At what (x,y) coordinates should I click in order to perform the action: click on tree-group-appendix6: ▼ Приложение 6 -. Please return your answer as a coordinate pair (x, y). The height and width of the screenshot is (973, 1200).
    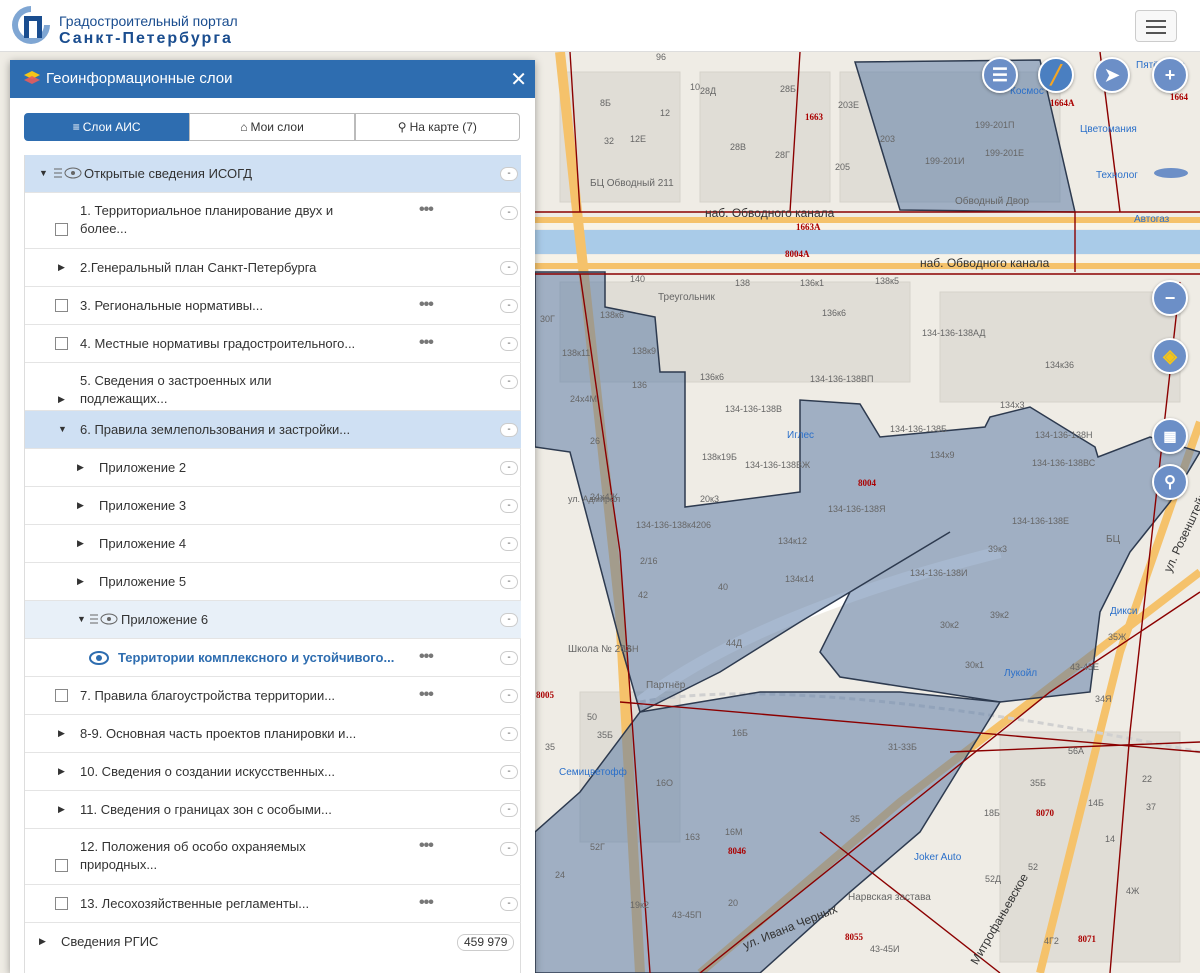
    Looking at the image, I should click on (273, 620).